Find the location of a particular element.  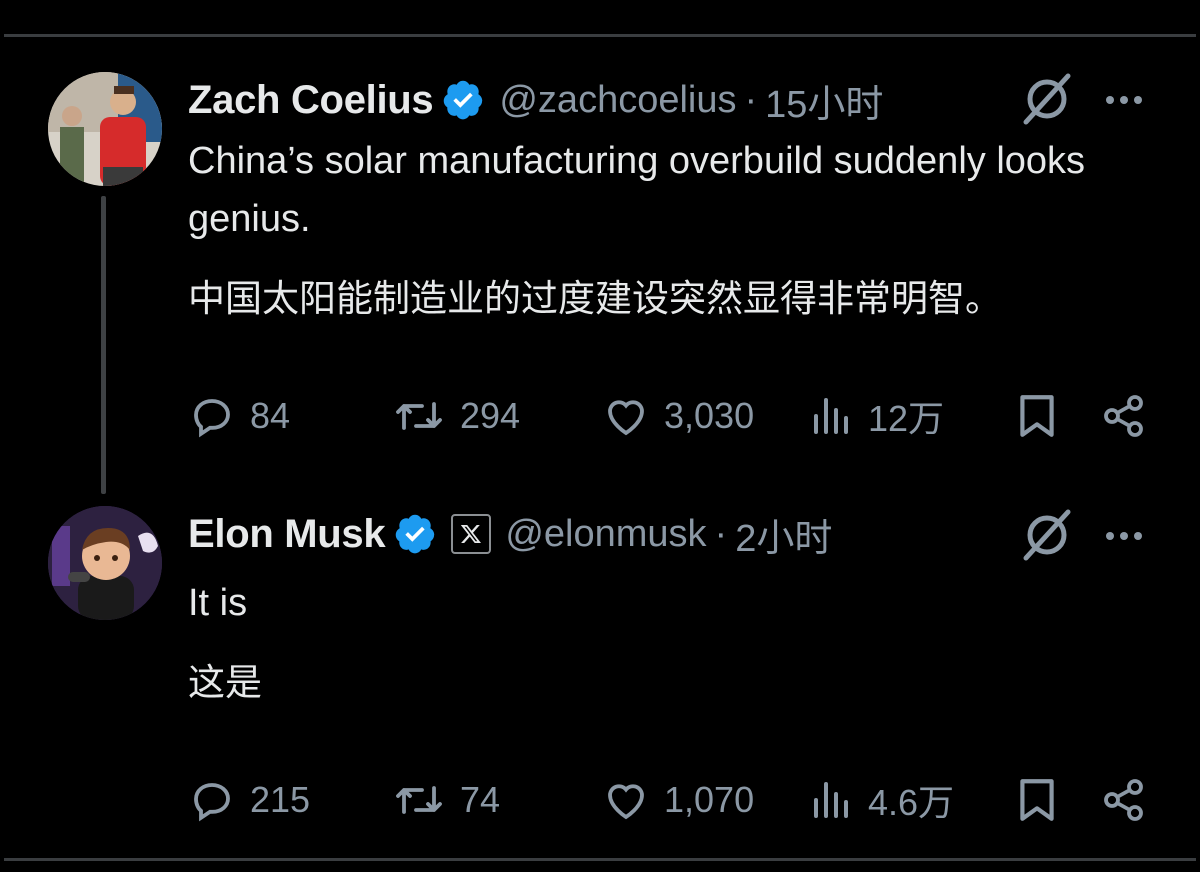

reply-button: 215 is located at coordinates (249, 800).